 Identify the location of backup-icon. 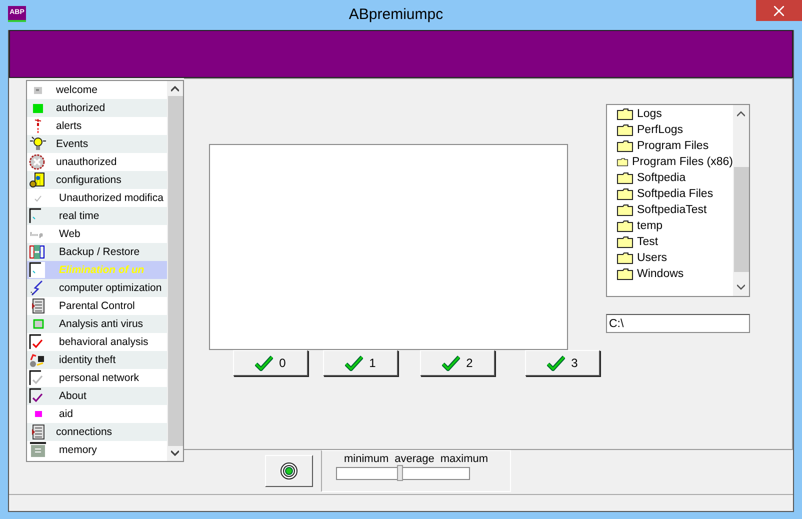
(38, 252).